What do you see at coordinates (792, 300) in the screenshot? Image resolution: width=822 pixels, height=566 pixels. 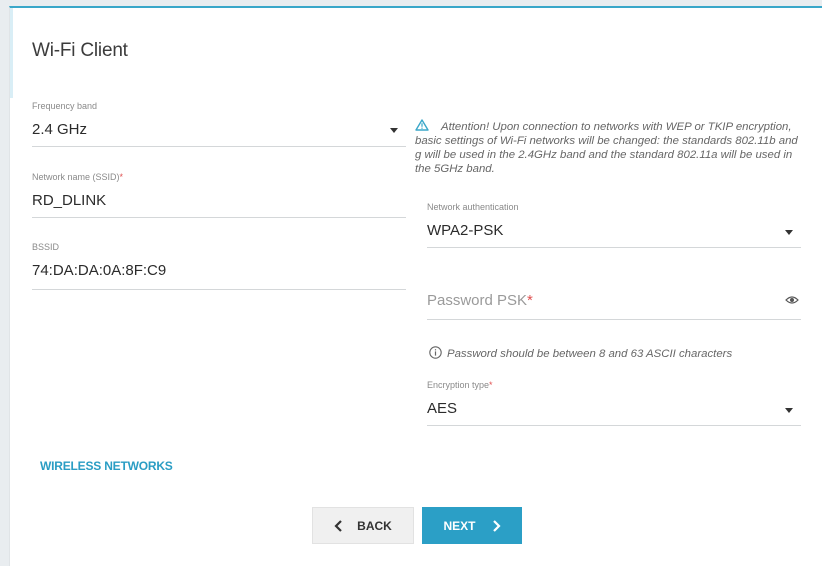 I see `eye-icon` at bounding box center [792, 300].